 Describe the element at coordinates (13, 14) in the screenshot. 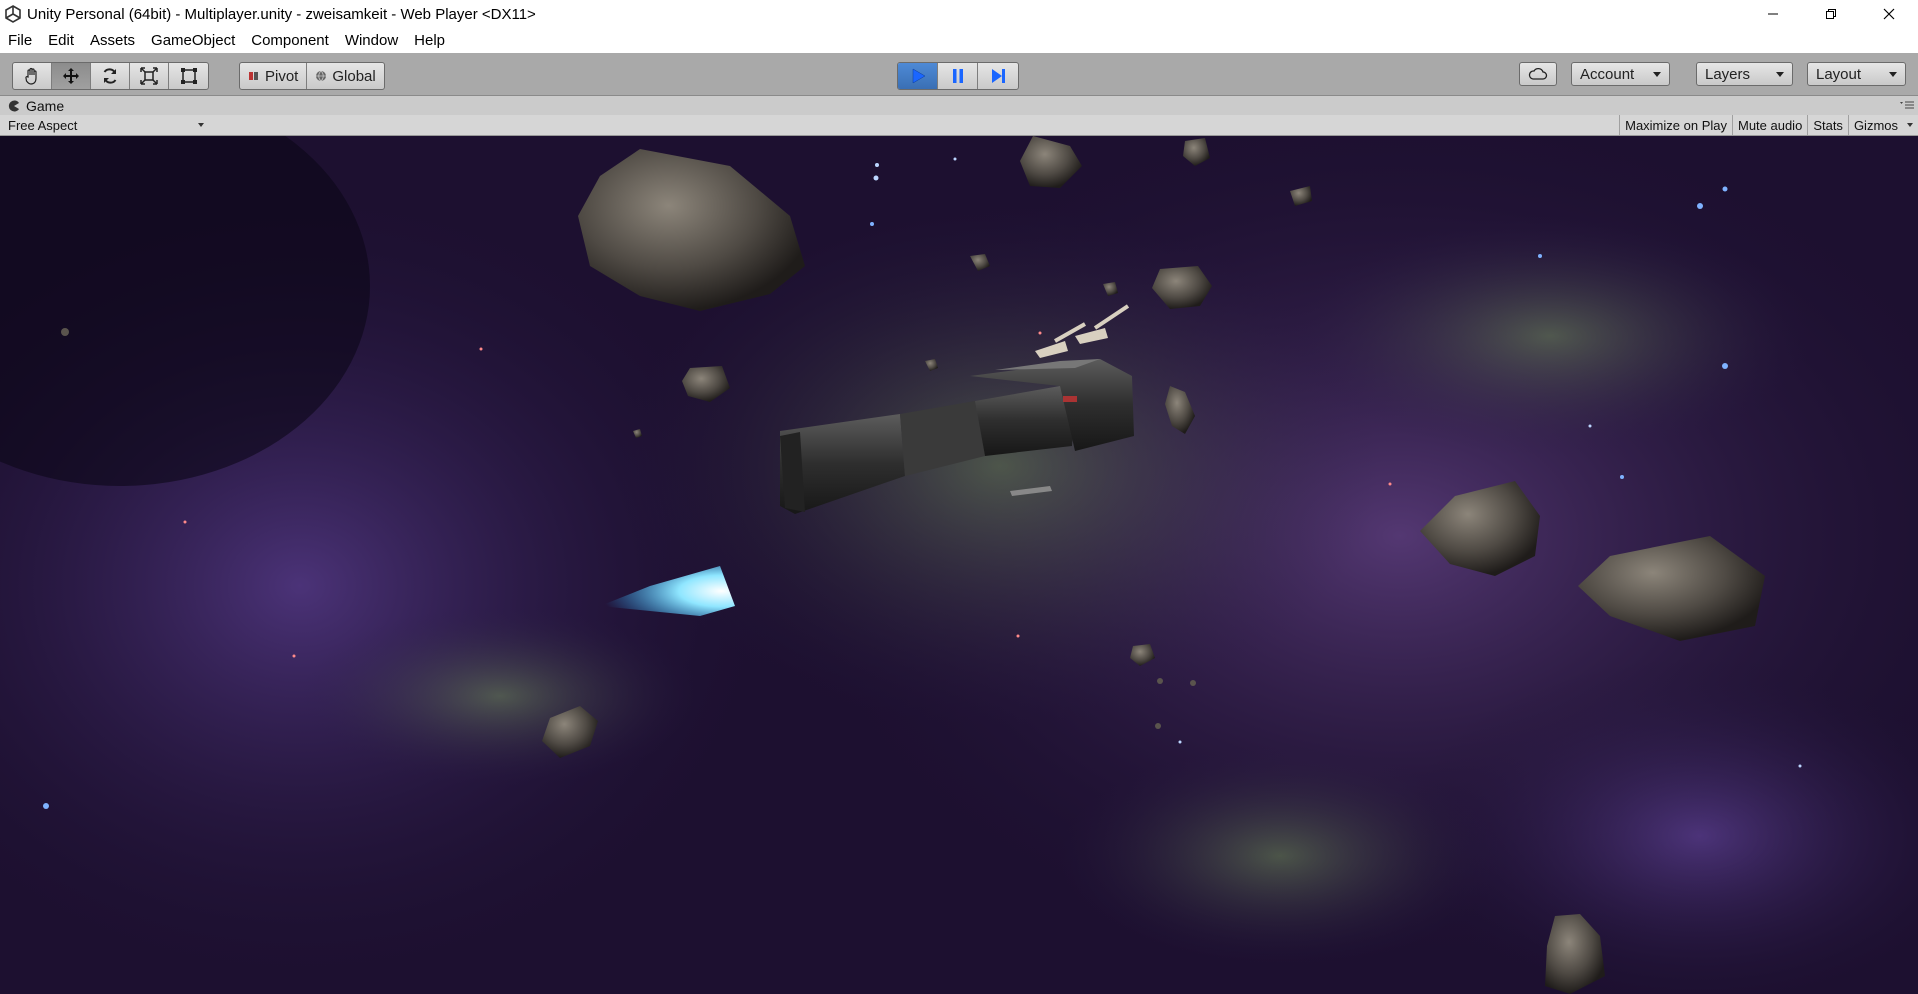

I see `unity-logo-icon` at that location.